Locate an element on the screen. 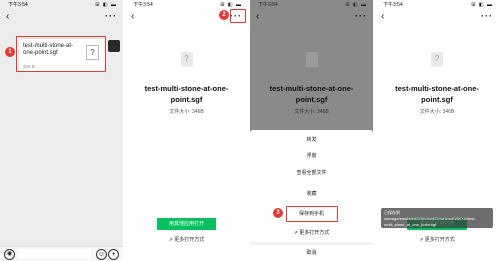  step-badge: 3 is located at coordinates (278, 213).